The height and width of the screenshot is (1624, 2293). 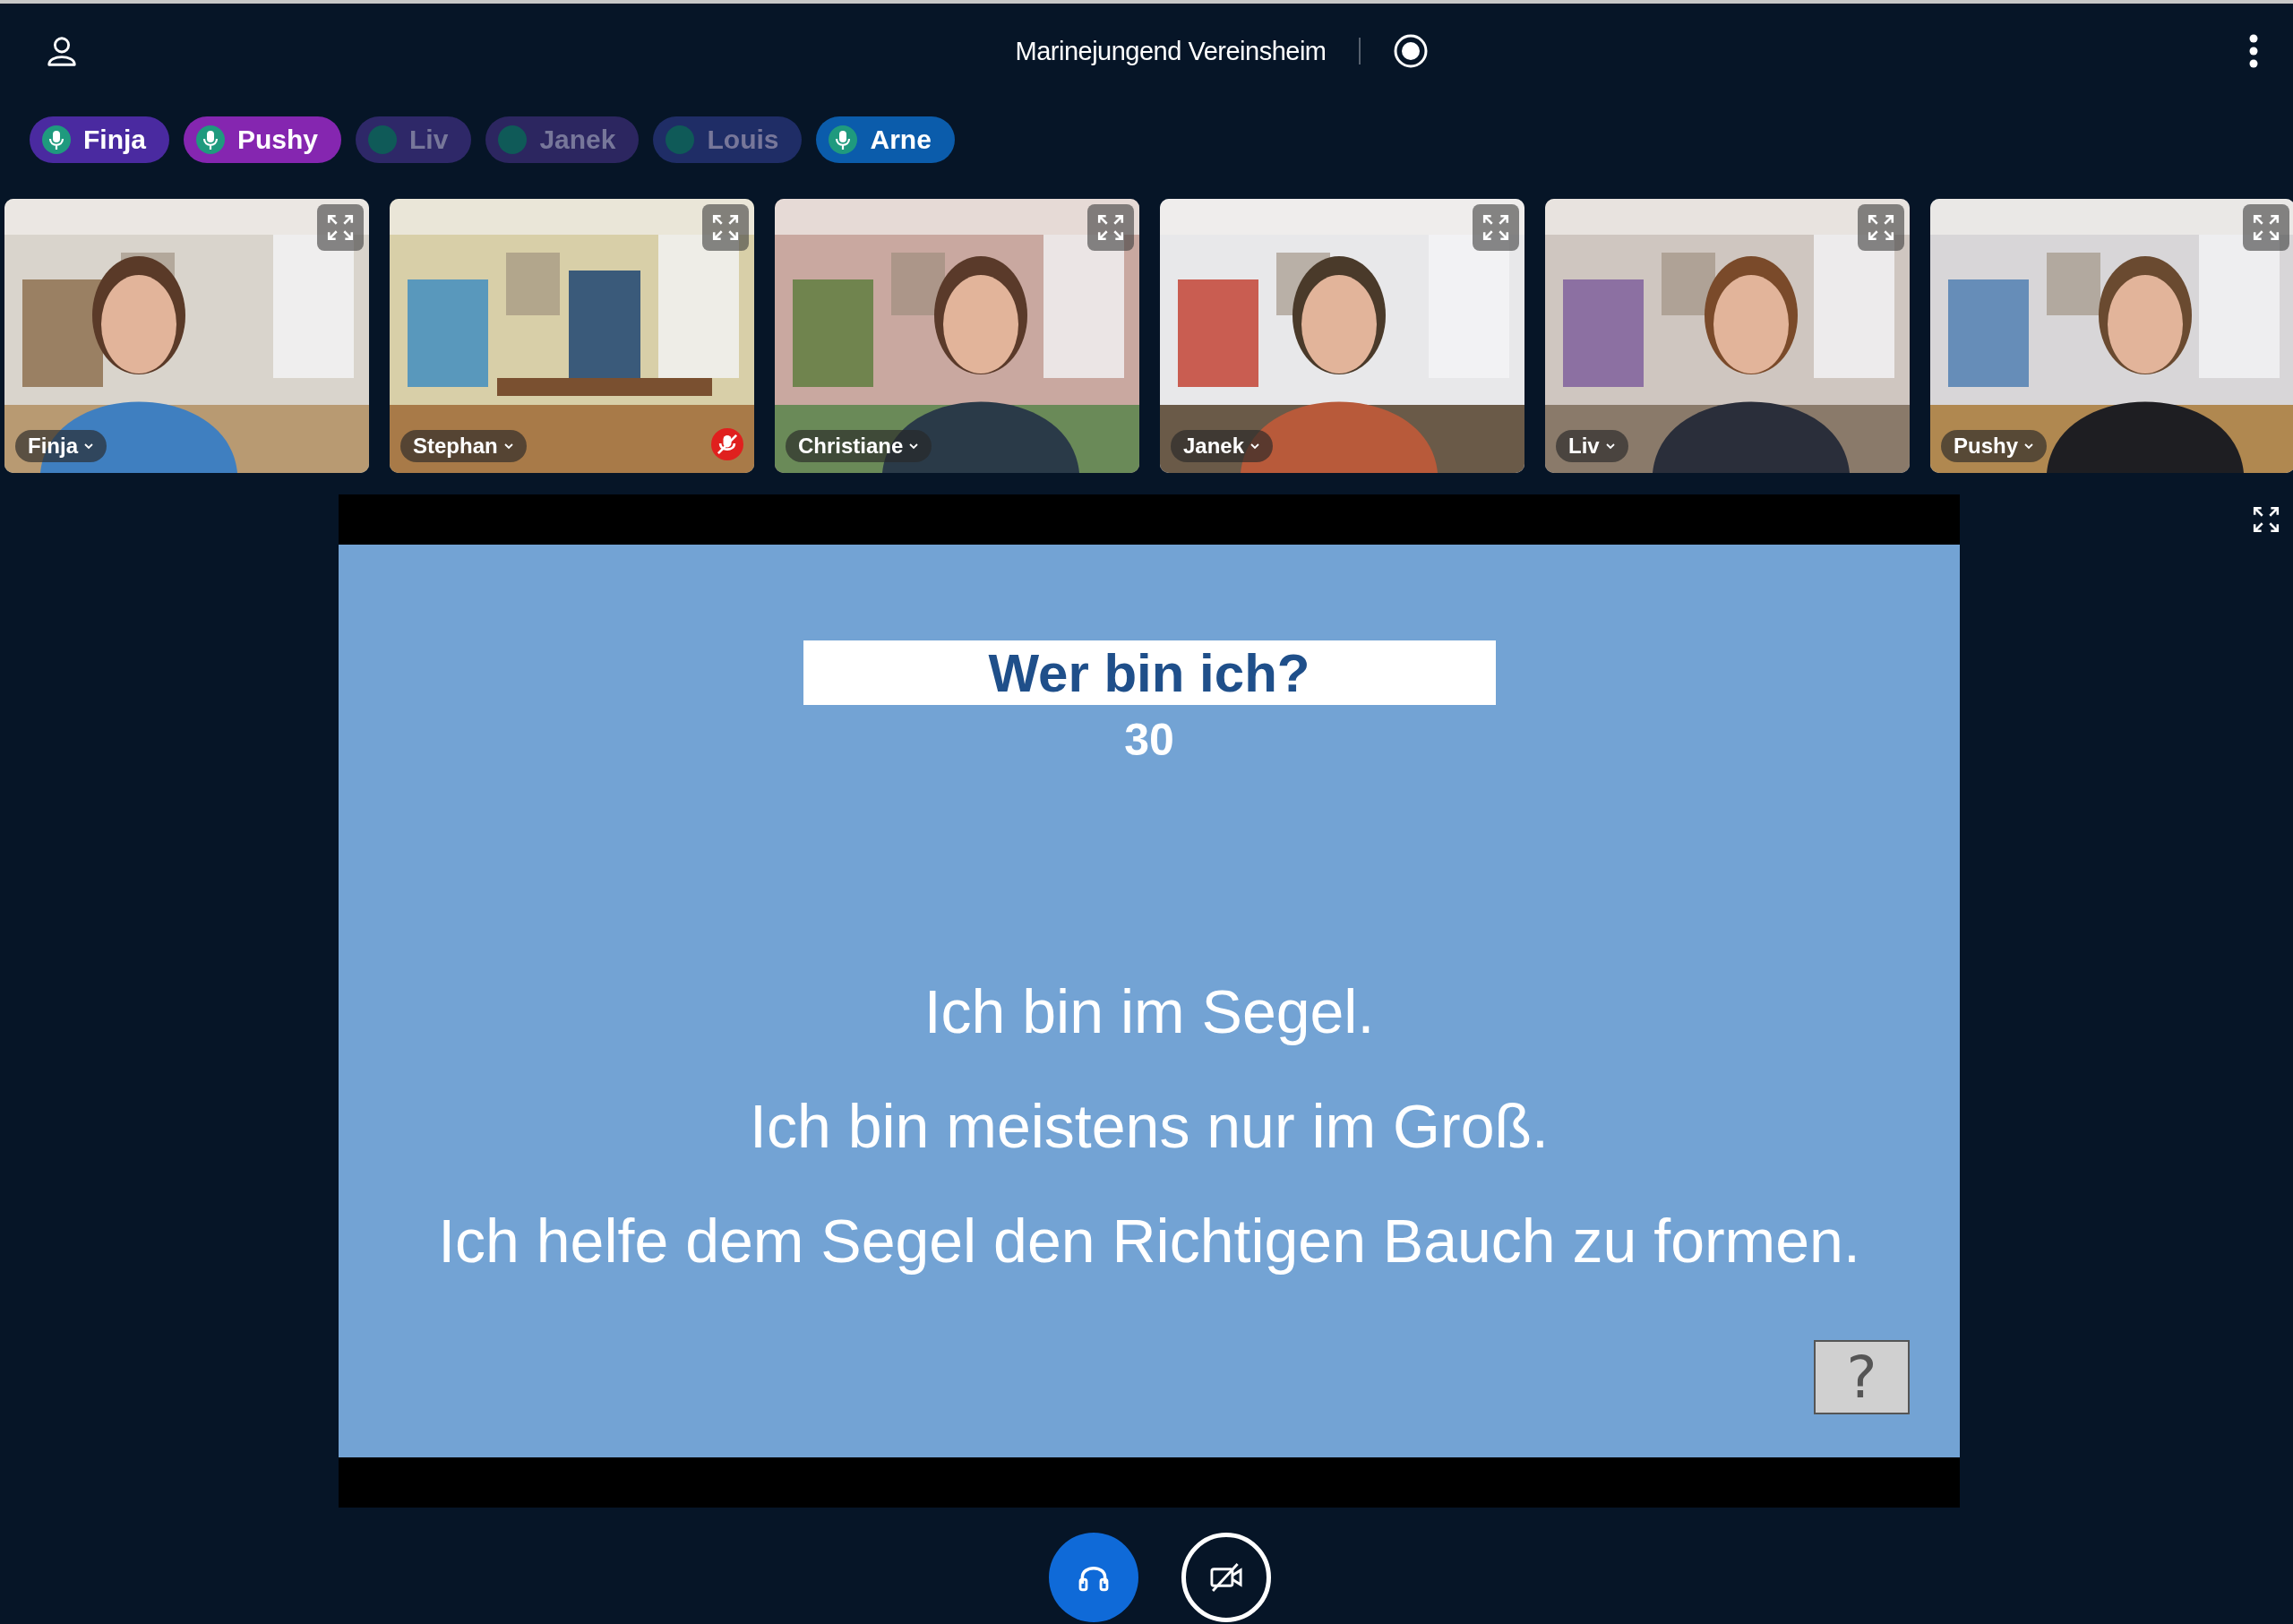 What do you see at coordinates (263, 139) in the screenshot?
I see `talker-pill: Pushy` at bounding box center [263, 139].